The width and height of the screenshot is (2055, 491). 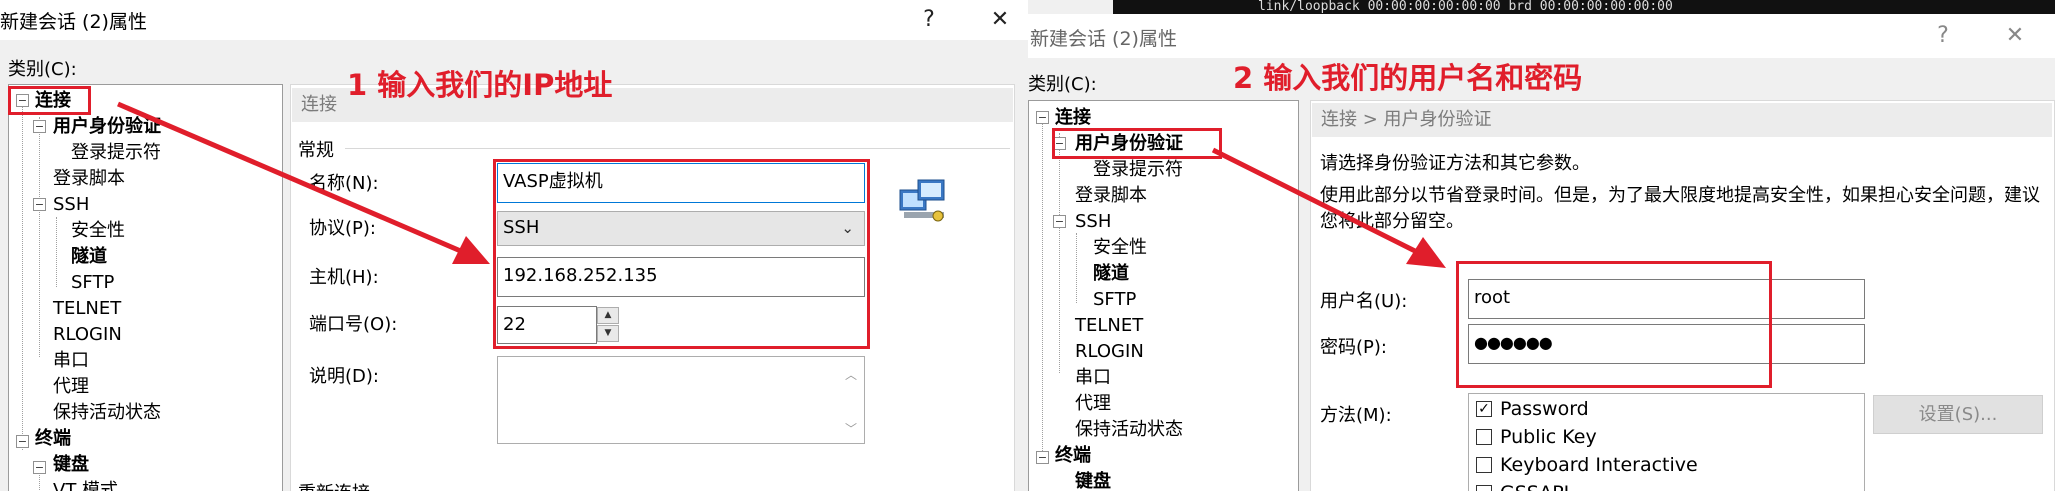 I want to click on arrow-connection-to-fields, so click(x=303, y=182).